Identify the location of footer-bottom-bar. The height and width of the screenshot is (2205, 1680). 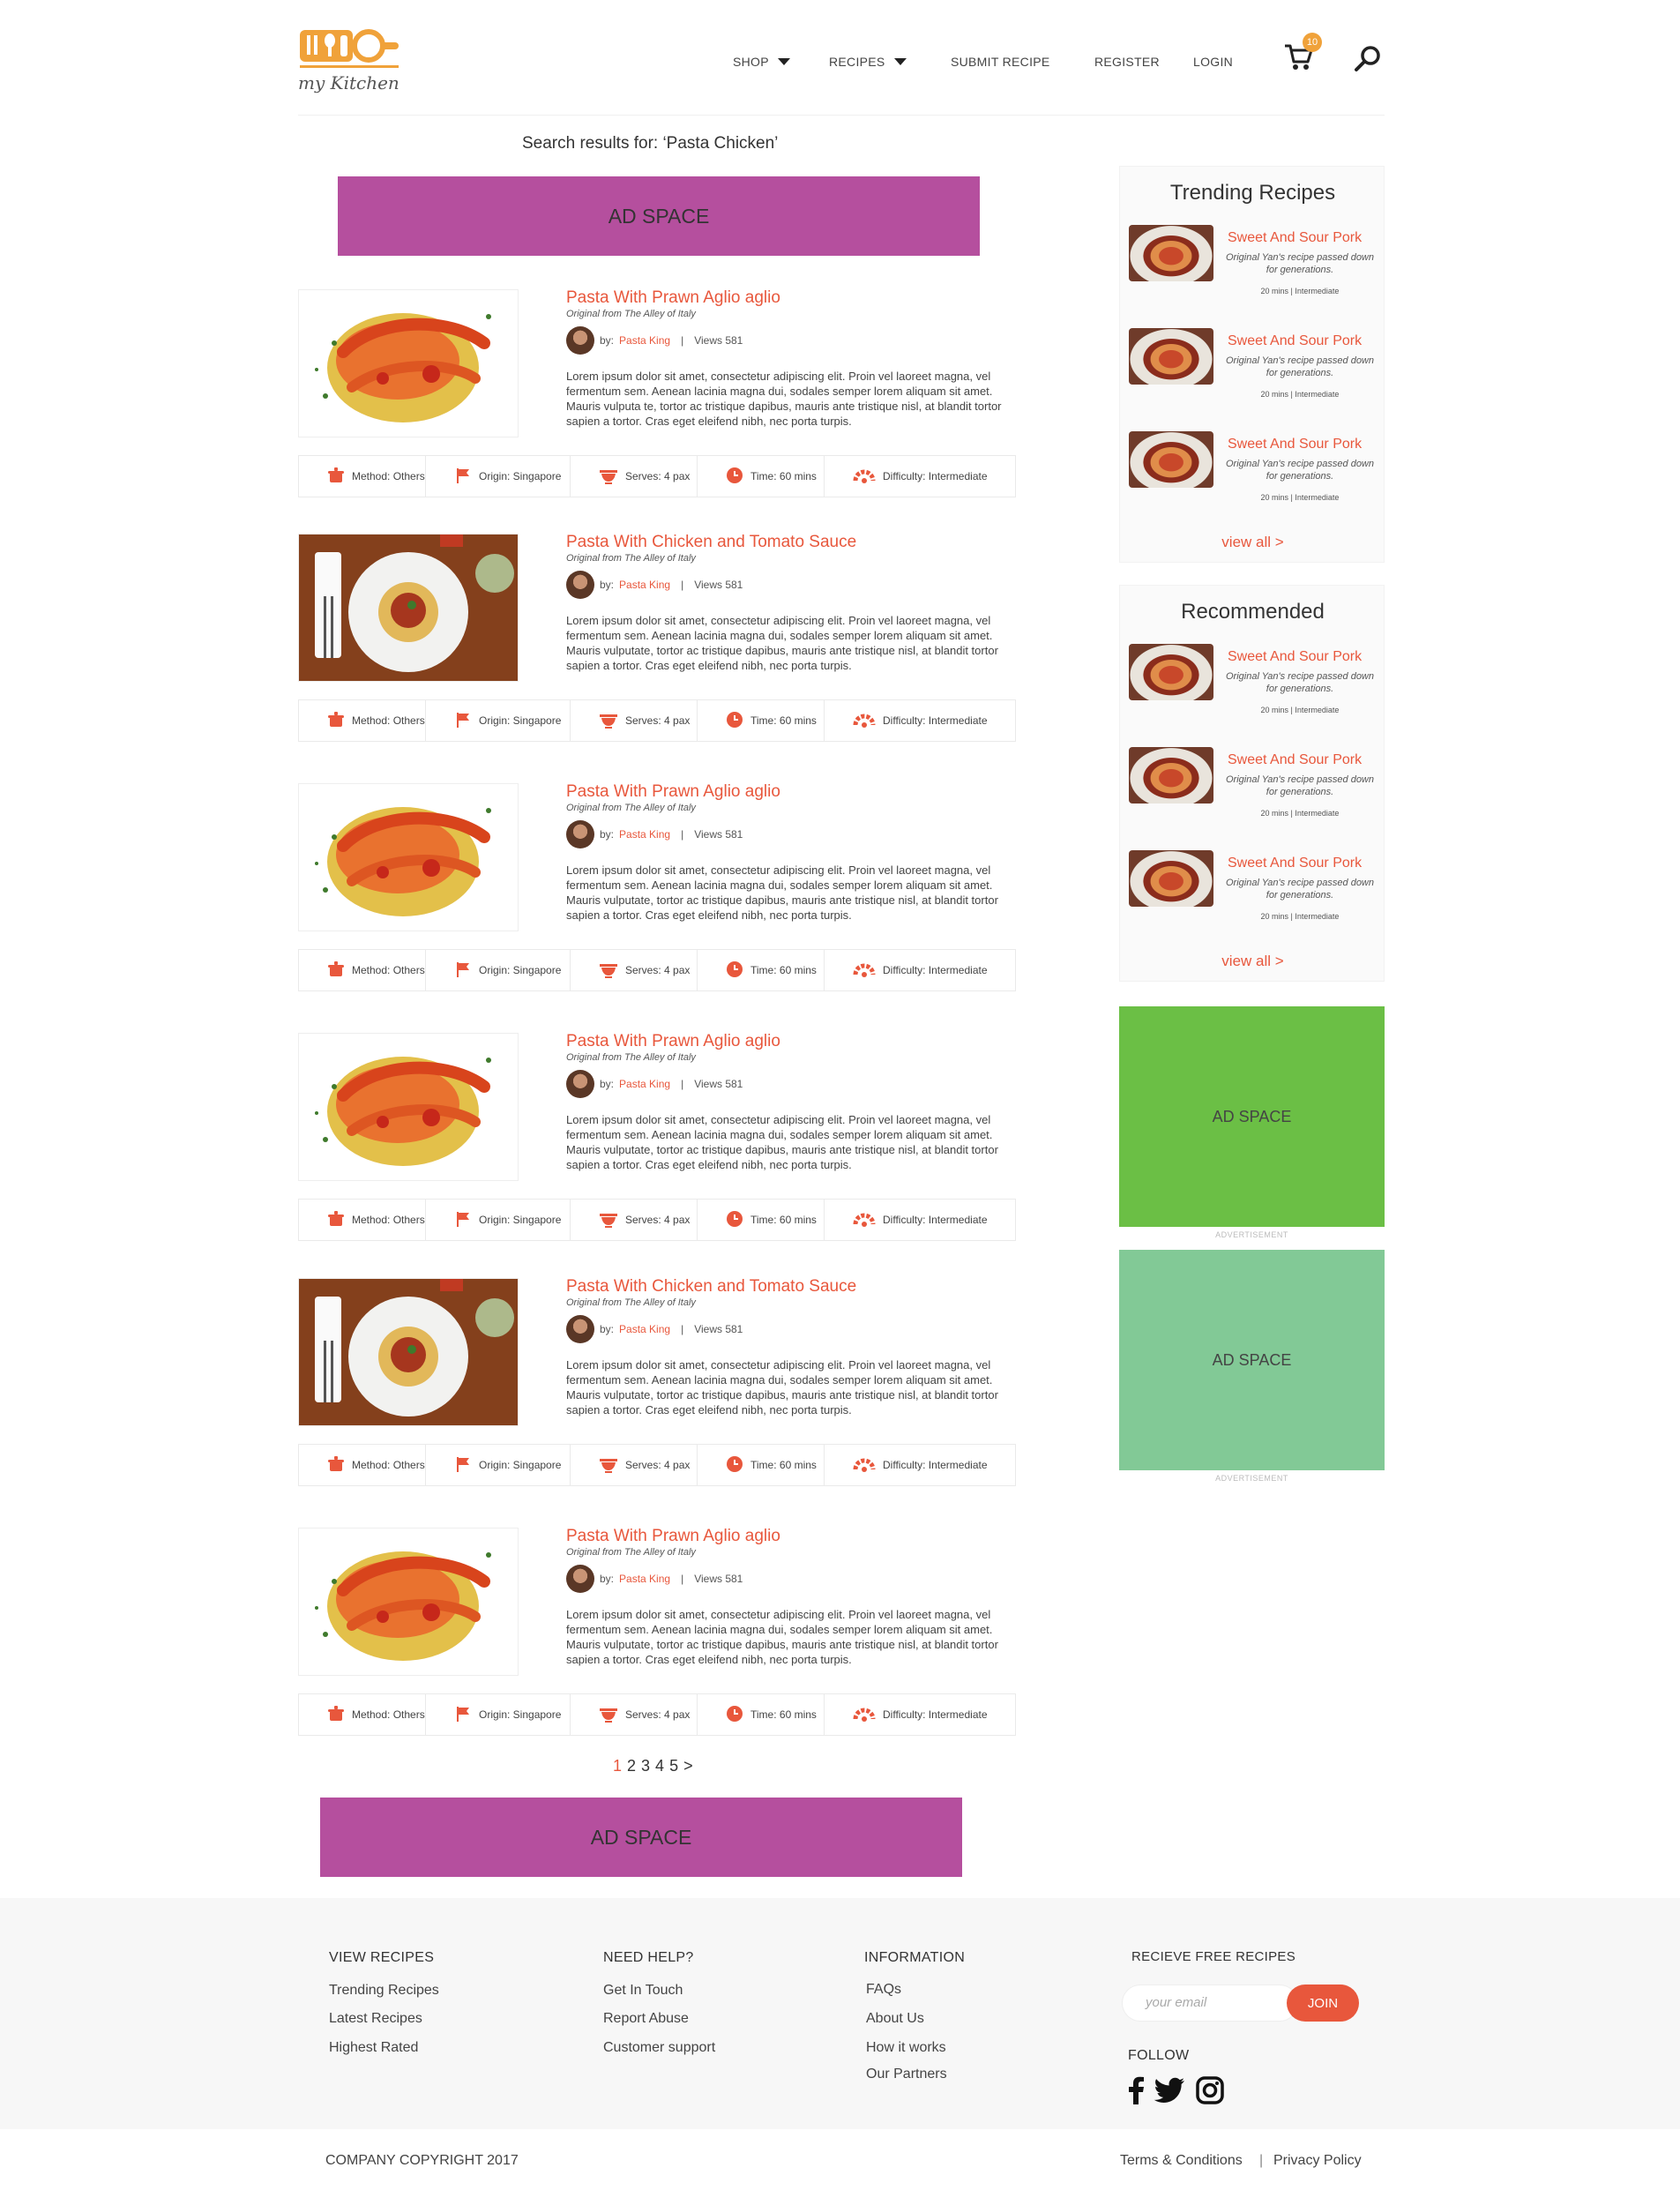
(840, 2167).